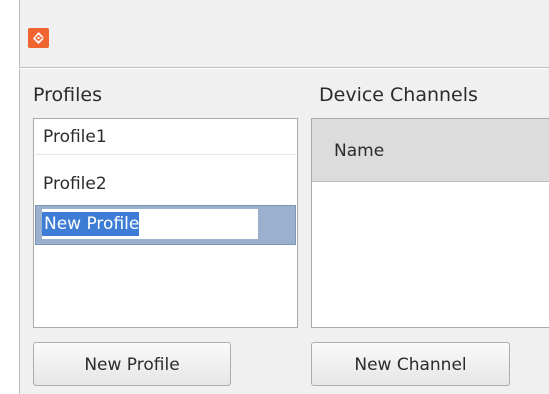 This screenshot has width=549, height=394. What do you see at coordinates (410, 364) in the screenshot?
I see `new-channel-button: New Channel` at bounding box center [410, 364].